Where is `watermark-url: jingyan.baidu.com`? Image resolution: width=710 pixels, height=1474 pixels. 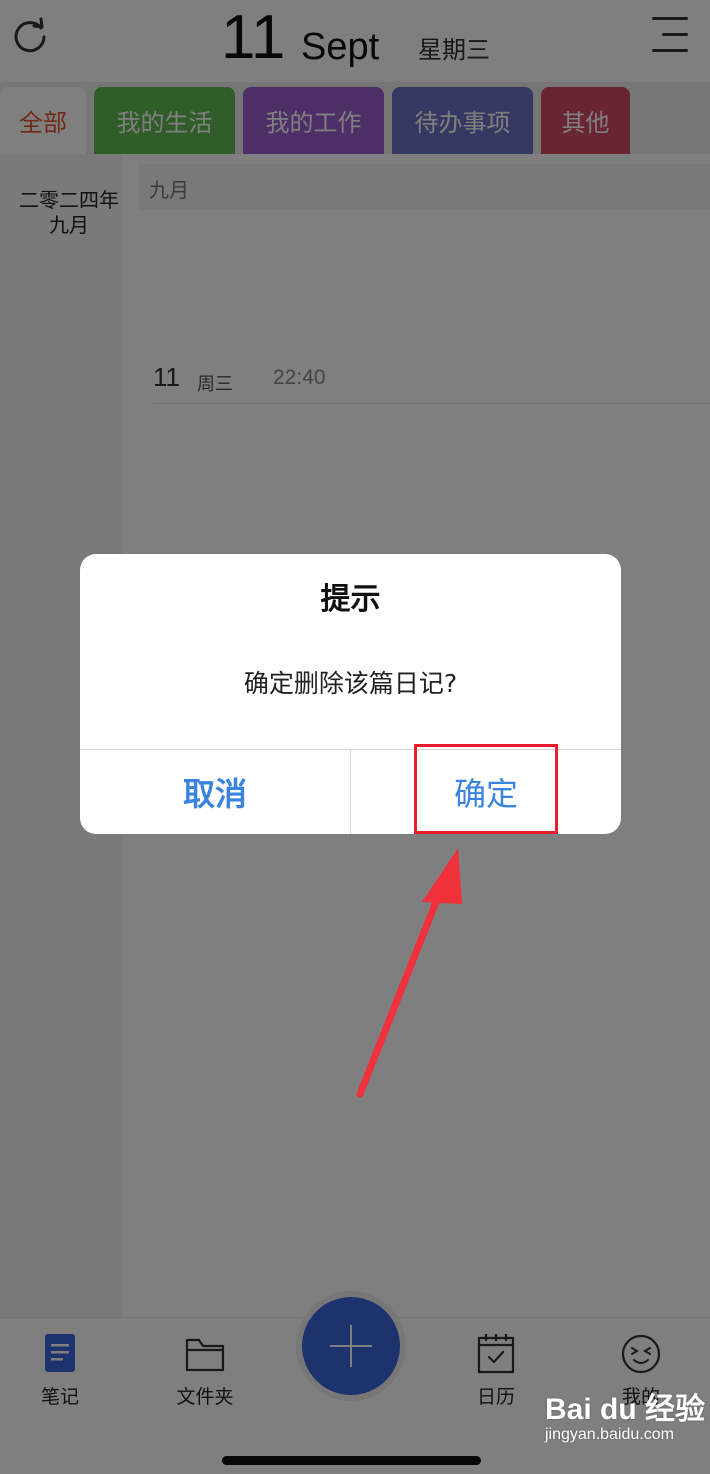
watermark-url: jingyan.baidu.com is located at coordinates (609, 1434).